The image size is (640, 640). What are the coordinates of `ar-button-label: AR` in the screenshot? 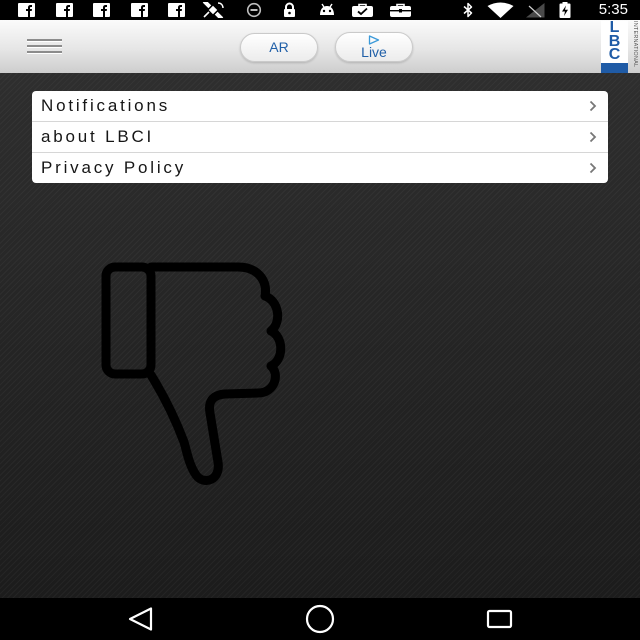 It's located at (279, 47).